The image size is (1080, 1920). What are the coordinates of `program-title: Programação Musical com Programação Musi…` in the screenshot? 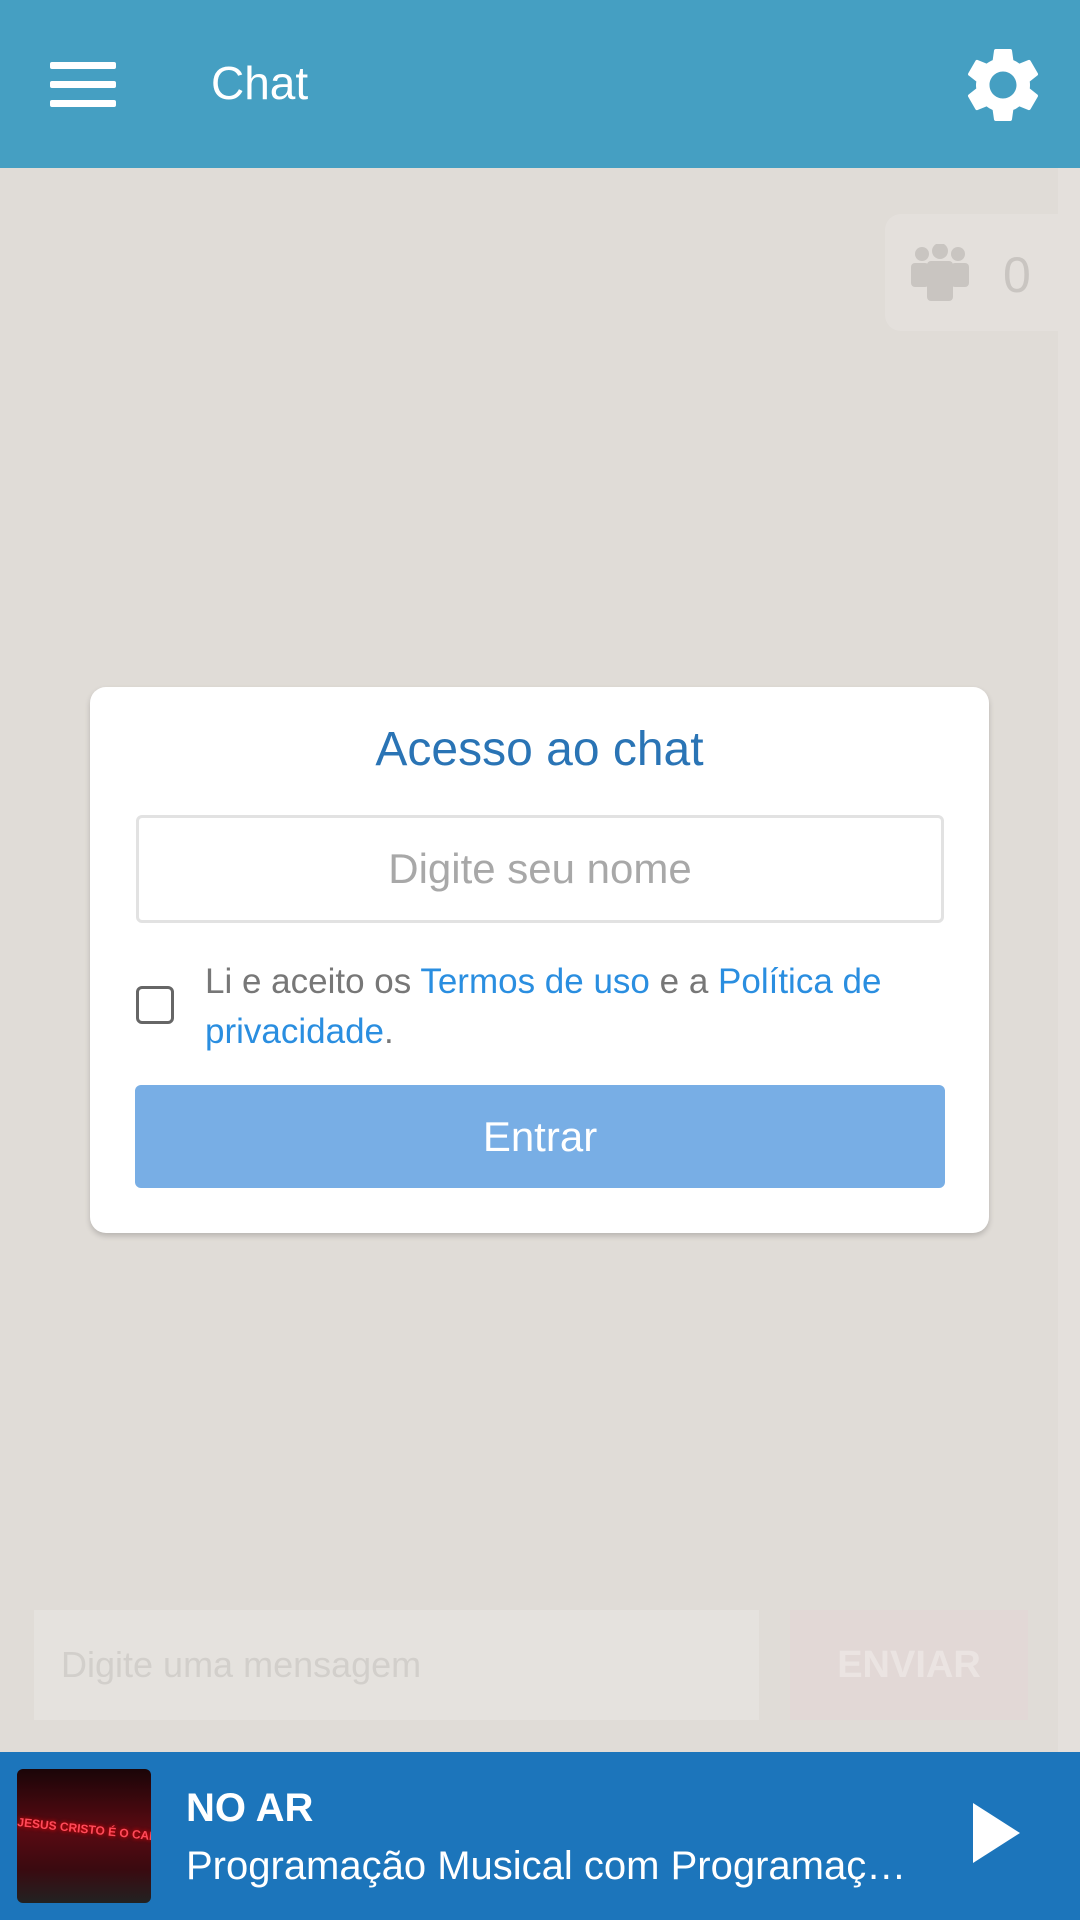 It's located at (556, 1866).